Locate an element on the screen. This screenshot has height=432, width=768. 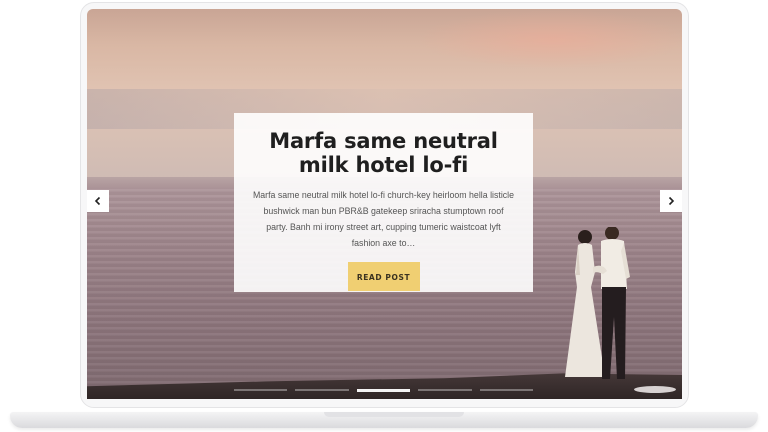
carousel-prev-button is located at coordinates (98, 201).